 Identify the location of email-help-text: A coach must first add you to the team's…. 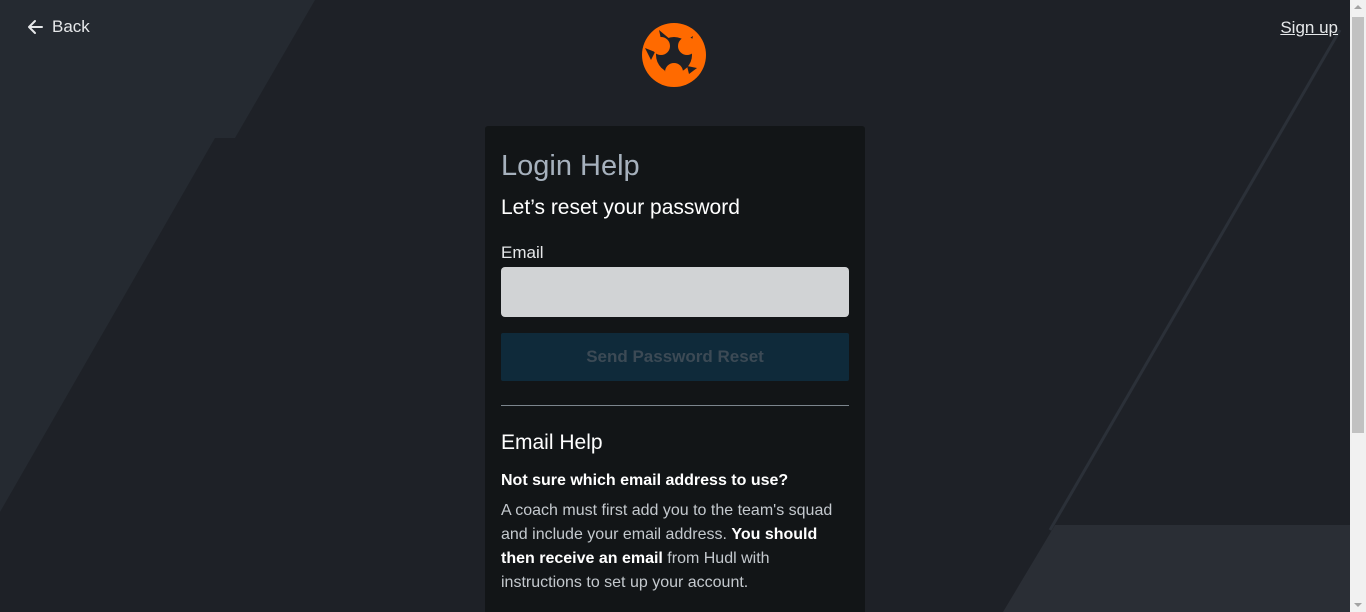
(675, 547).